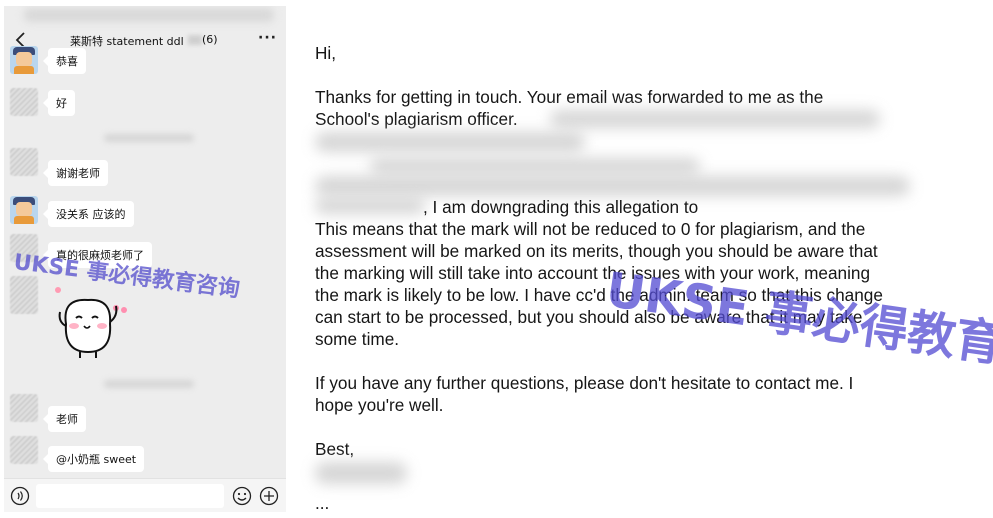  Describe the element at coordinates (64, 419) in the screenshot. I see `message-bubble: 老师` at that location.